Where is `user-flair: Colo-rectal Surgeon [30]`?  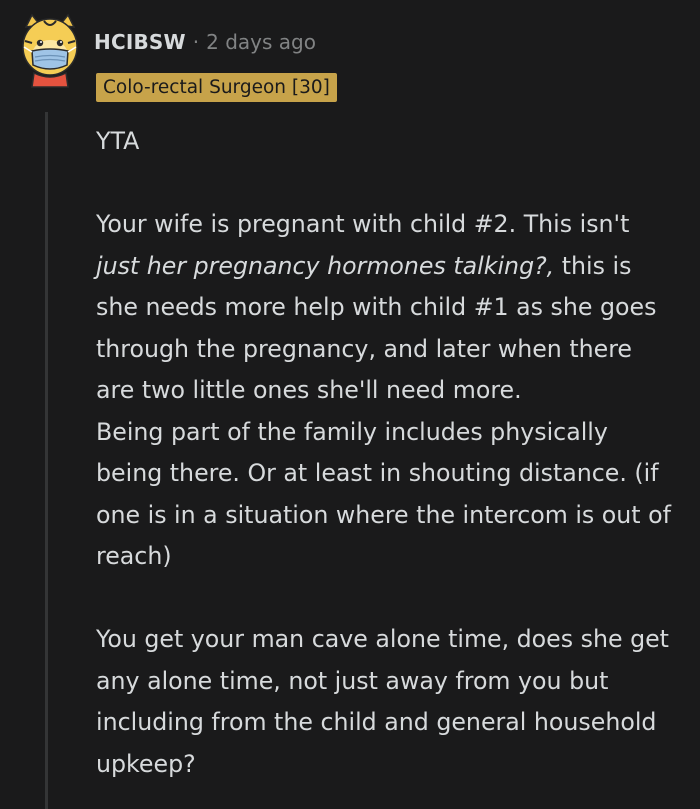
user-flair: Colo-rectal Surgeon [30] is located at coordinates (216, 87).